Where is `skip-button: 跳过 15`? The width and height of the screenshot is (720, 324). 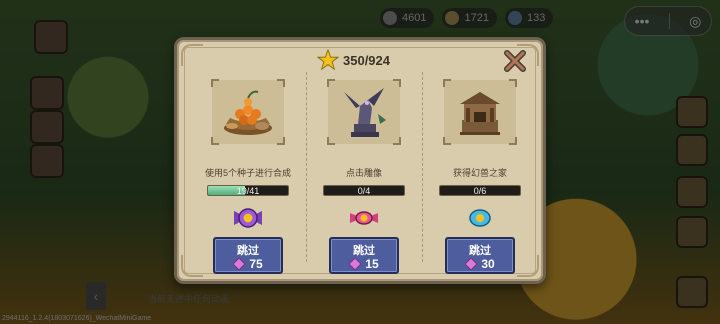
skip-button: 跳过 15 is located at coordinates (364, 255).